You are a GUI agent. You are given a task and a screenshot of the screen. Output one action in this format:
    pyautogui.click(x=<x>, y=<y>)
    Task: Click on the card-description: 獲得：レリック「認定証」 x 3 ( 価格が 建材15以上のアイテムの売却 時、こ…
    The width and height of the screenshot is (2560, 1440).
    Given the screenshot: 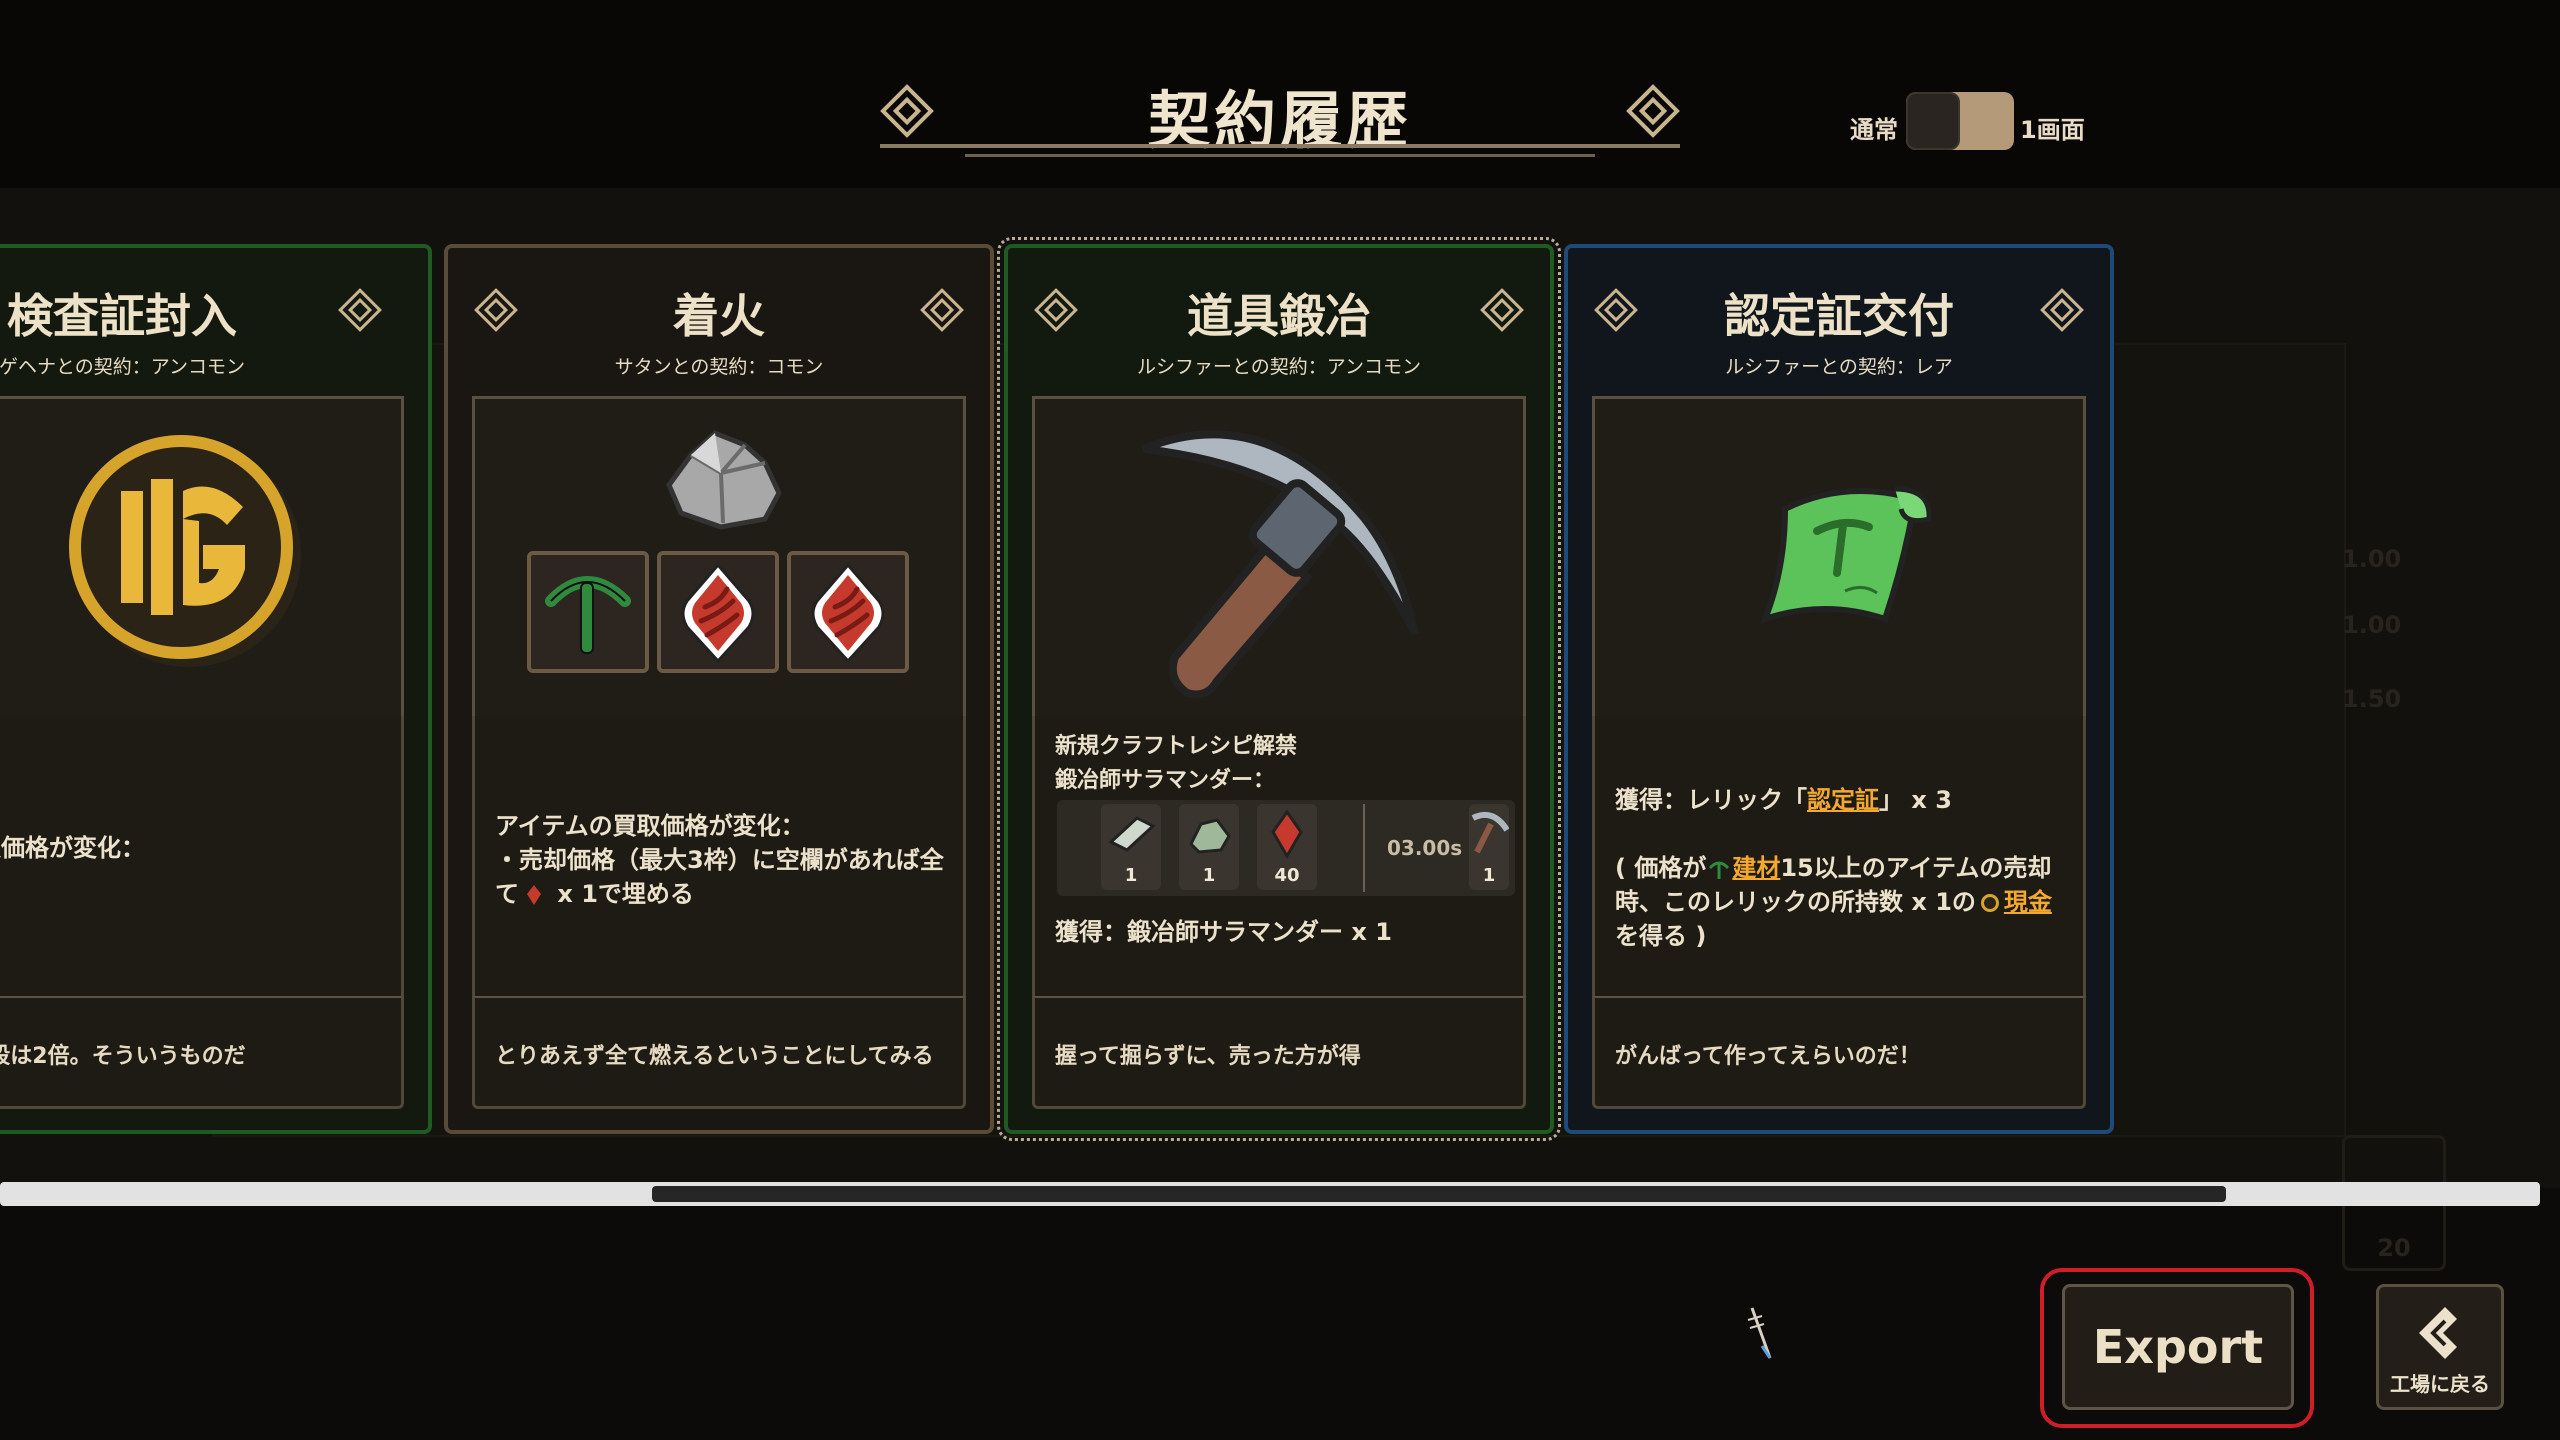 What is the action you would take?
    pyautogui.click(x=1839, y=856)
    